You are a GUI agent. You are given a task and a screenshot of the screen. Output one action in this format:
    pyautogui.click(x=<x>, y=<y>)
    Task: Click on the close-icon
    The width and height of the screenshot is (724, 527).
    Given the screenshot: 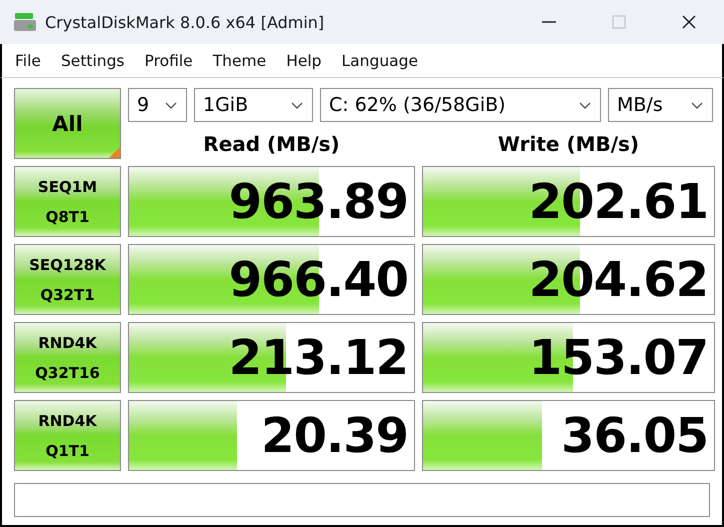 What is the action you would take?
    pyautogui.click(x=689, y=22)
    